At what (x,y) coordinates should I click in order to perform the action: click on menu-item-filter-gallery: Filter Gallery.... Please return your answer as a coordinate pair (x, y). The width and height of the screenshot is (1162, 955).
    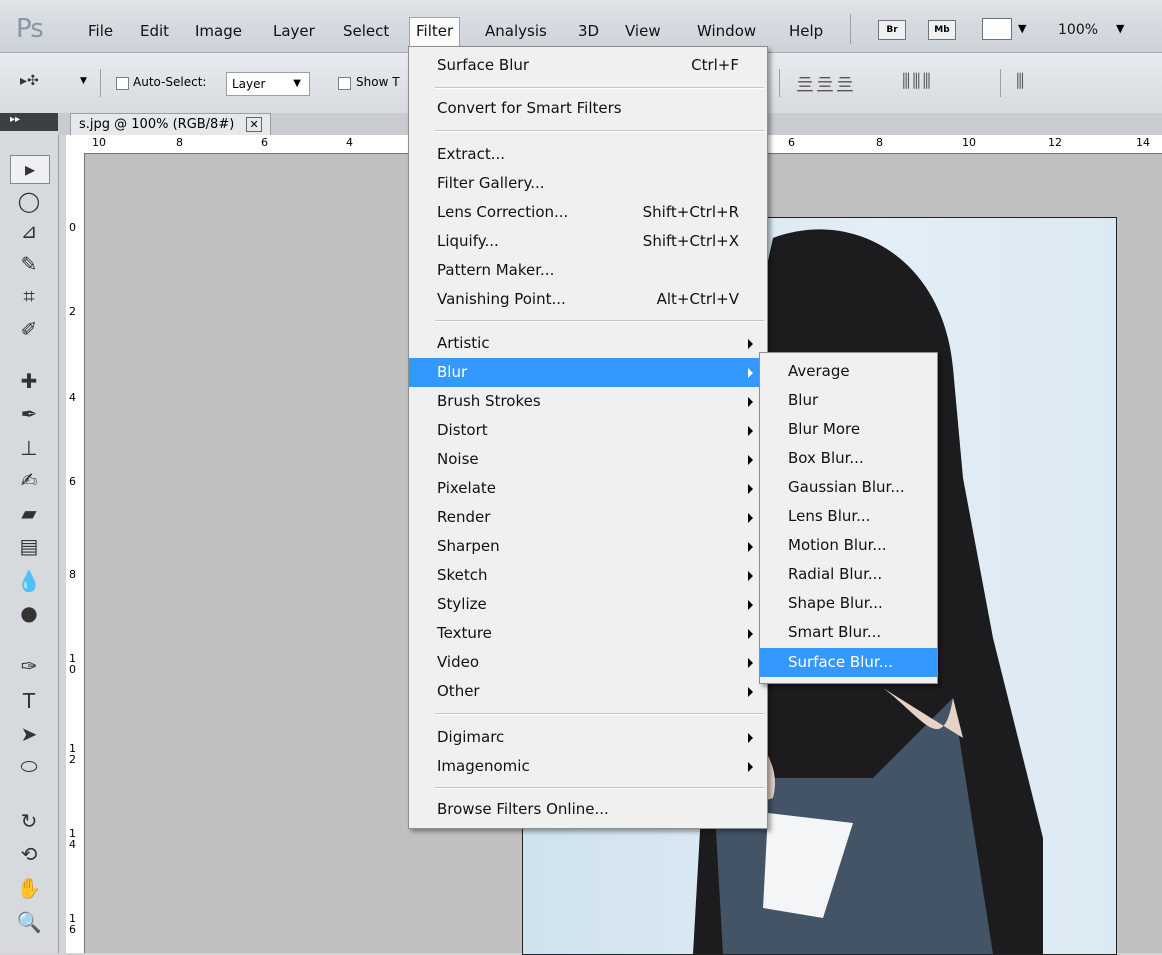
    Looking at the image, I should click on (588, 183).